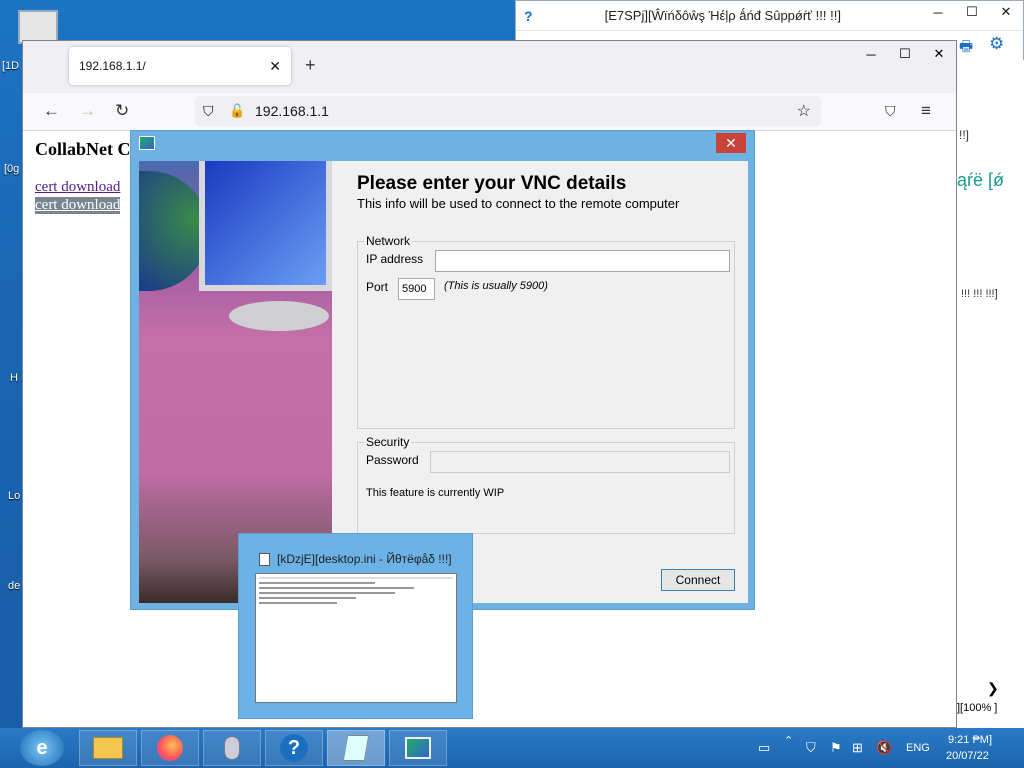 This screenshot has width=1024, height=768. I want to click on gear-icon: ⚙, so click(996, 44).